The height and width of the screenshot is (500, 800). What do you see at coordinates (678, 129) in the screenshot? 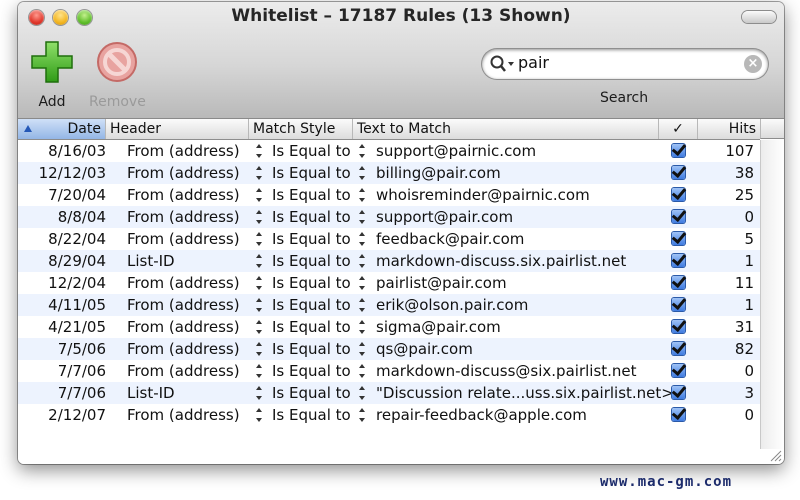
I see `column-enabled: ✓` at bounding box center [678, 129].